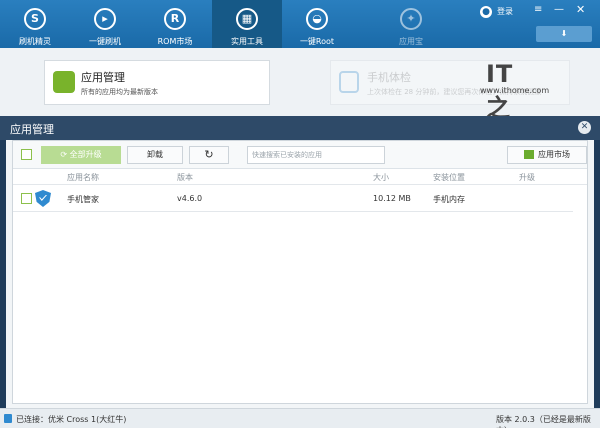 This screenshot has height=428, width=600. I want to click on phone-manager-icon, so click(43, 198).